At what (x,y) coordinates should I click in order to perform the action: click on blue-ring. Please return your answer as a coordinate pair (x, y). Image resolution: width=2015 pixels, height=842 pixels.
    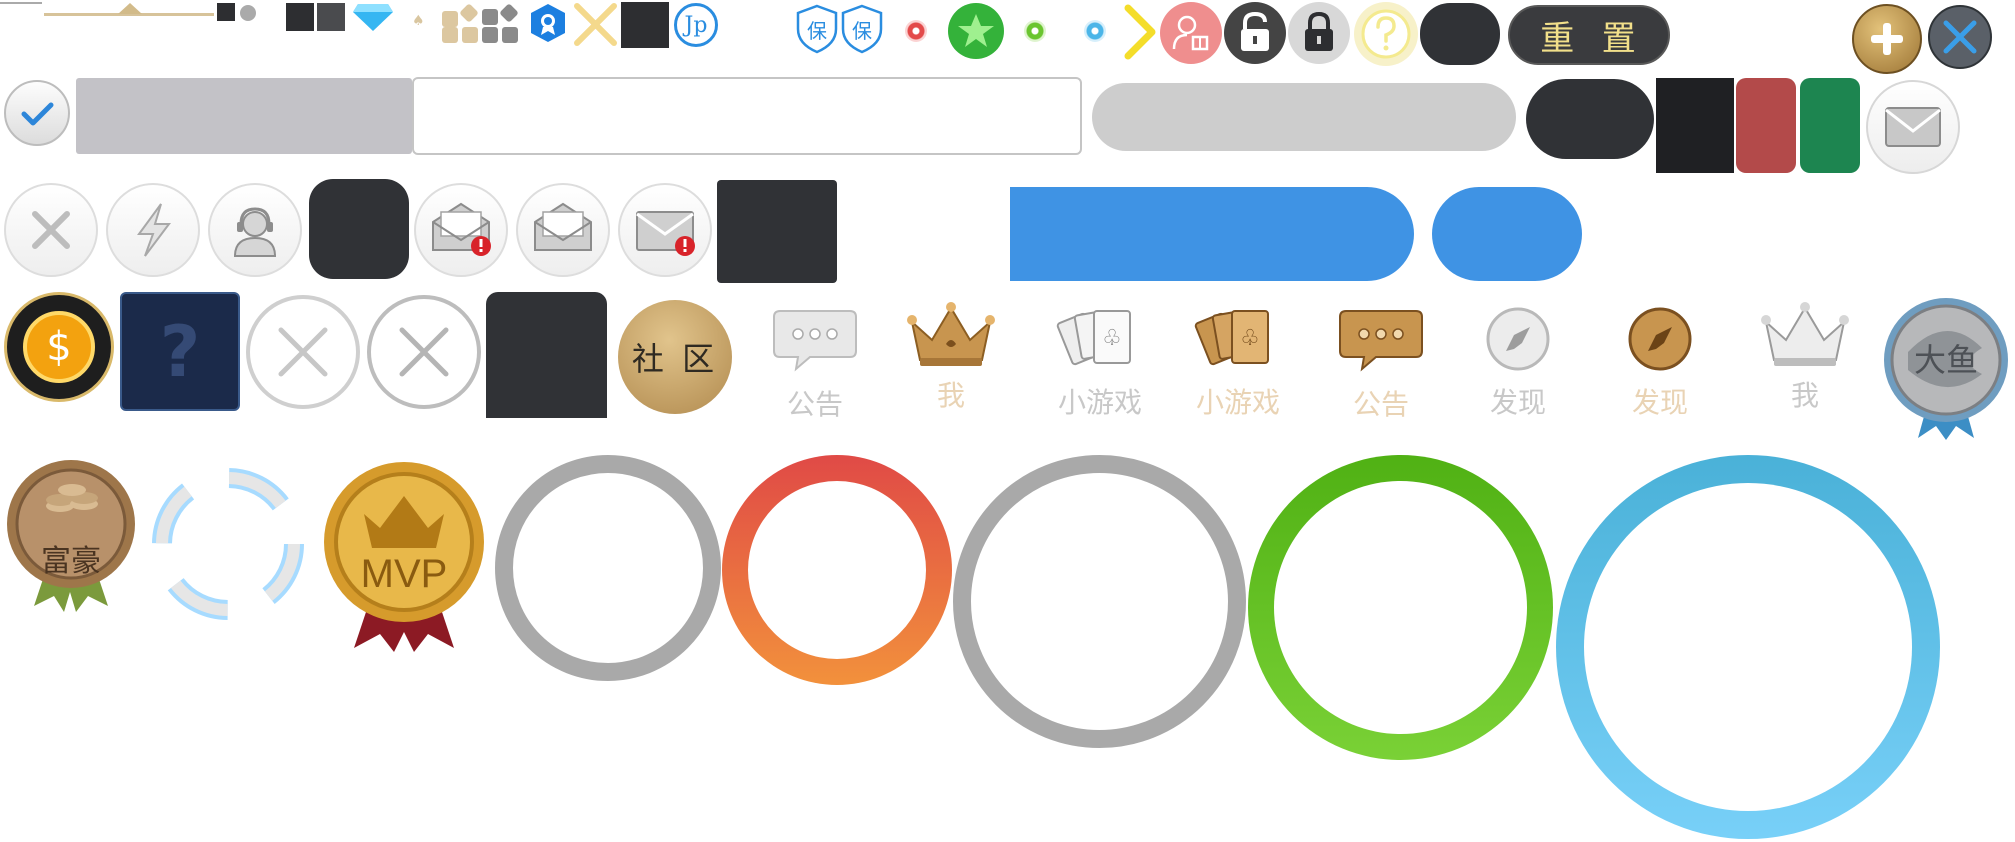
    Looking at the image, I should click on (1748, 647).